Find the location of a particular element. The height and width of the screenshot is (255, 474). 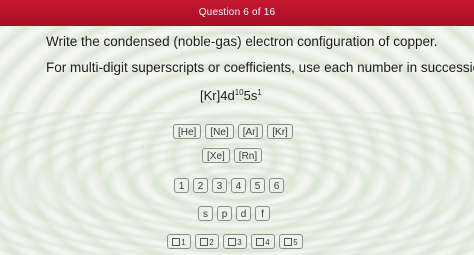

noble-gas-row-1: [He] [Ne] [Ar] [Kr] is located at coordinates (233, 131).